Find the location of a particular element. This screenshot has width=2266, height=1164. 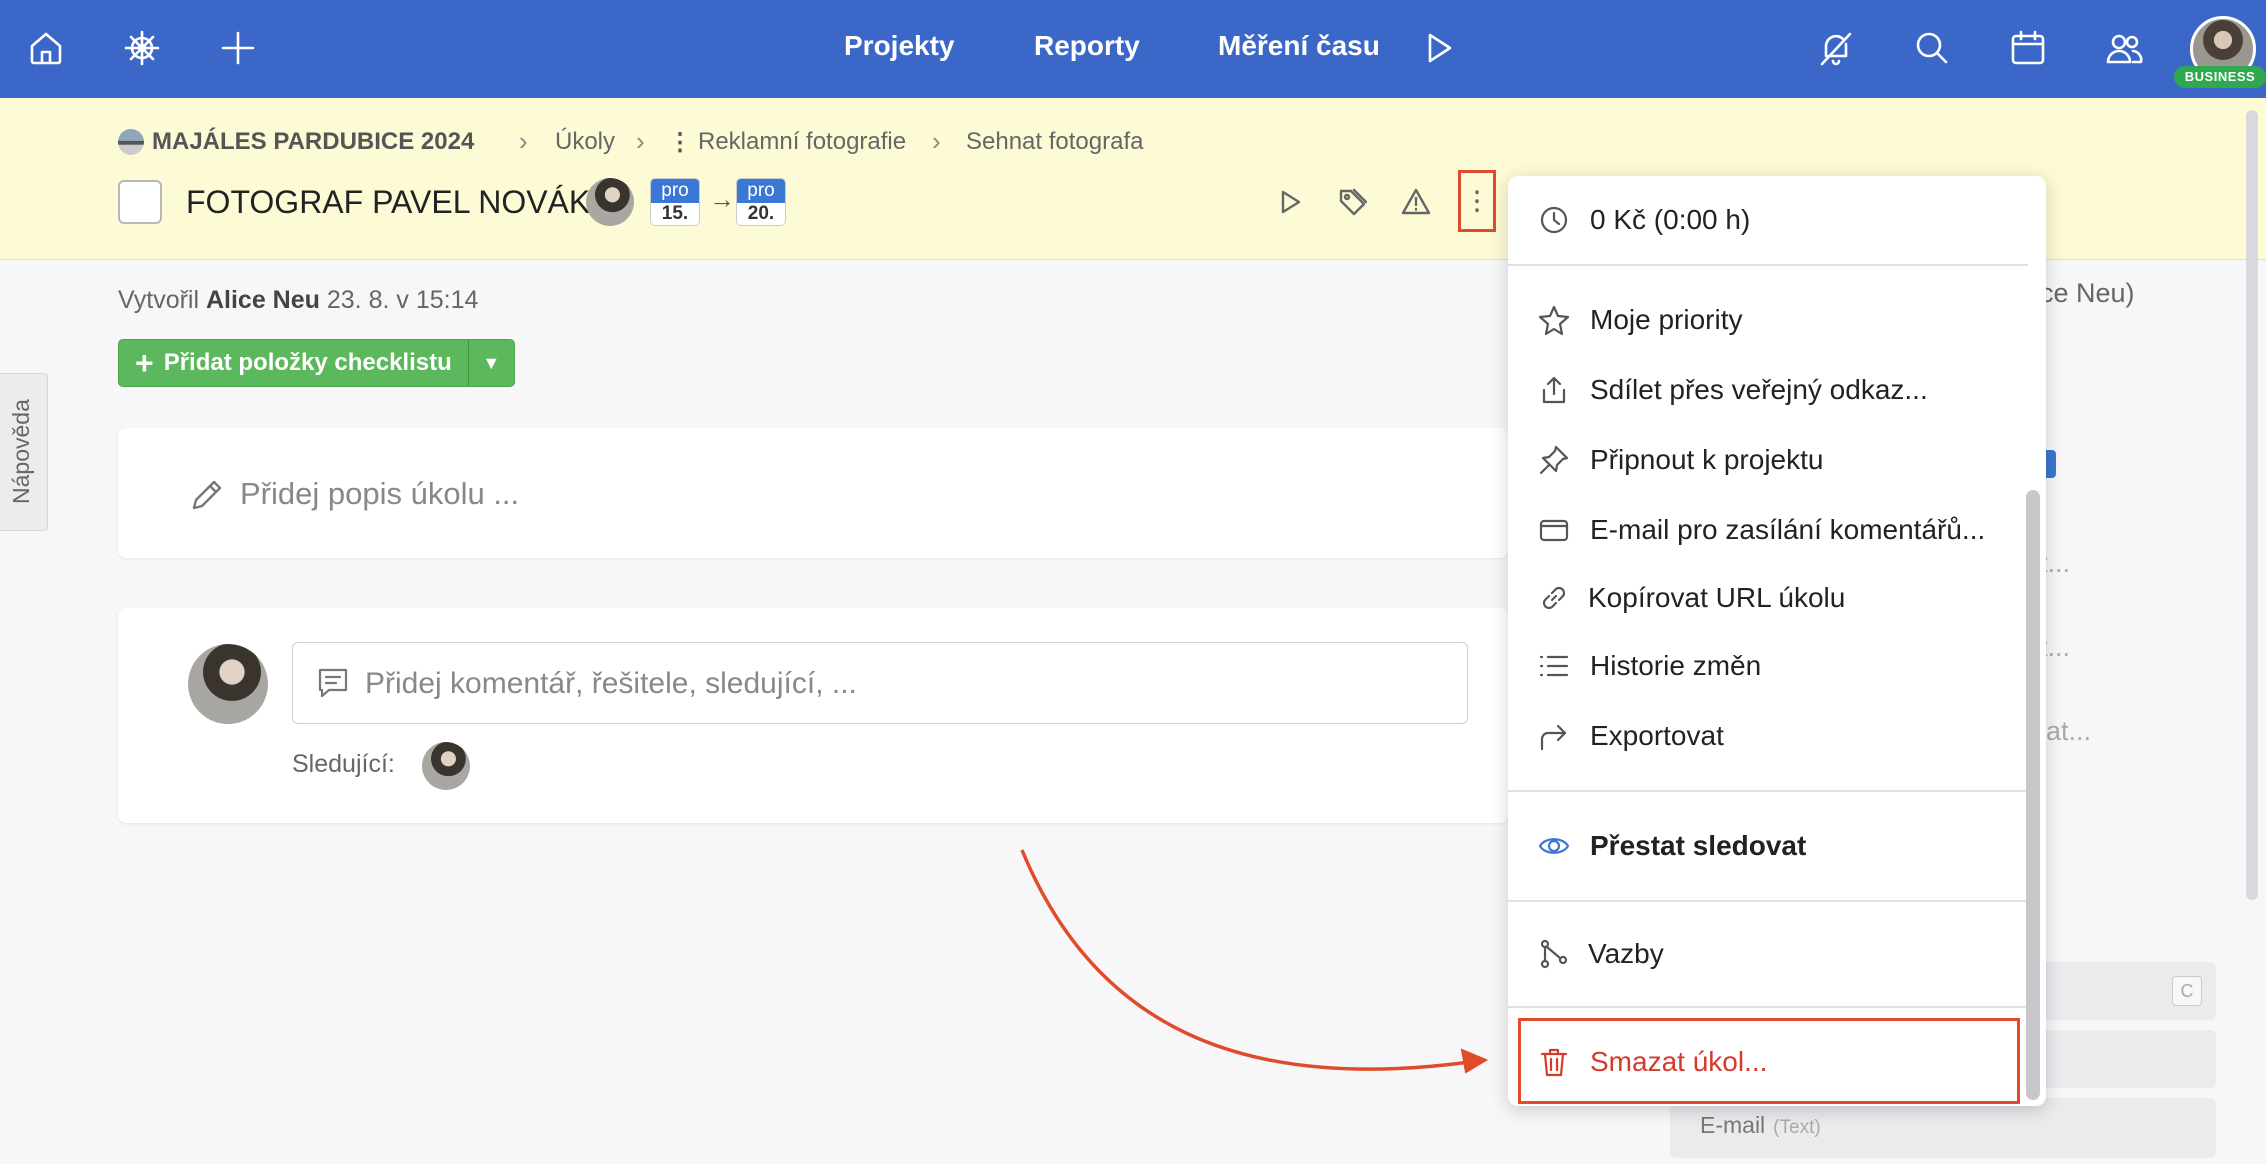

add-checklist-main: + Přidat položky checklistu is located at coordinates (293, 363).